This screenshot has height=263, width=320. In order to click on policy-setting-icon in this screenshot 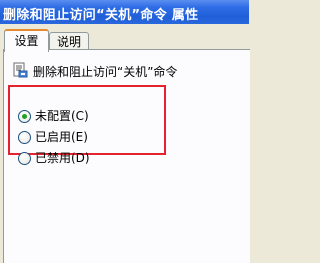, I will do `click(20, 70)`.